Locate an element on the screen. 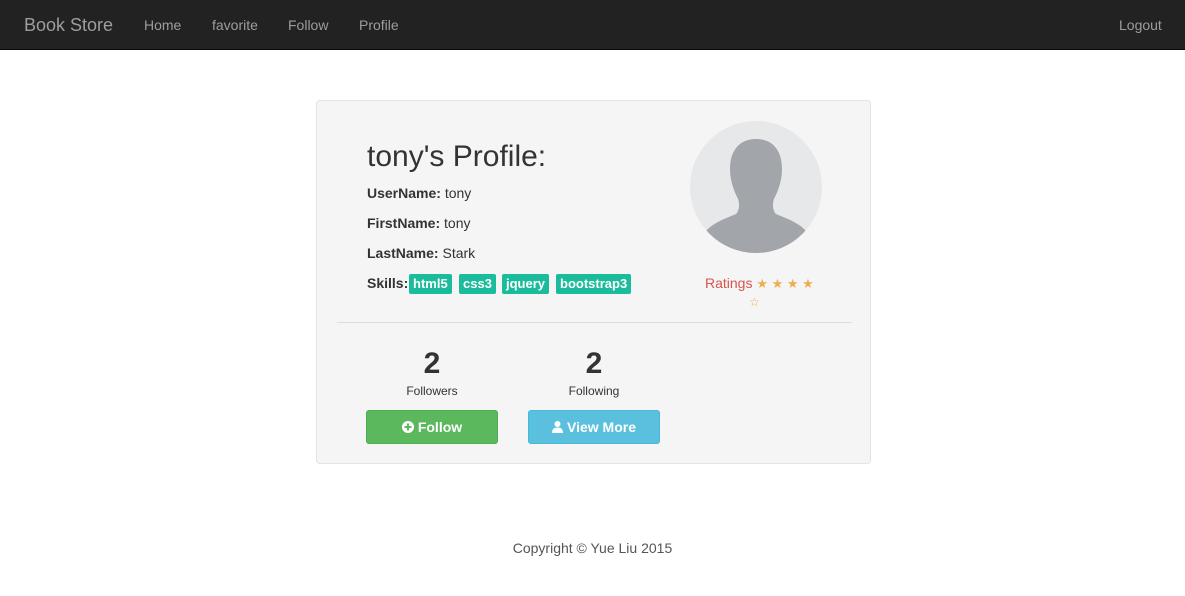 This screenshot has width=1185, height=596. follow-button-label: Follow is located at coordinates (440, 427).